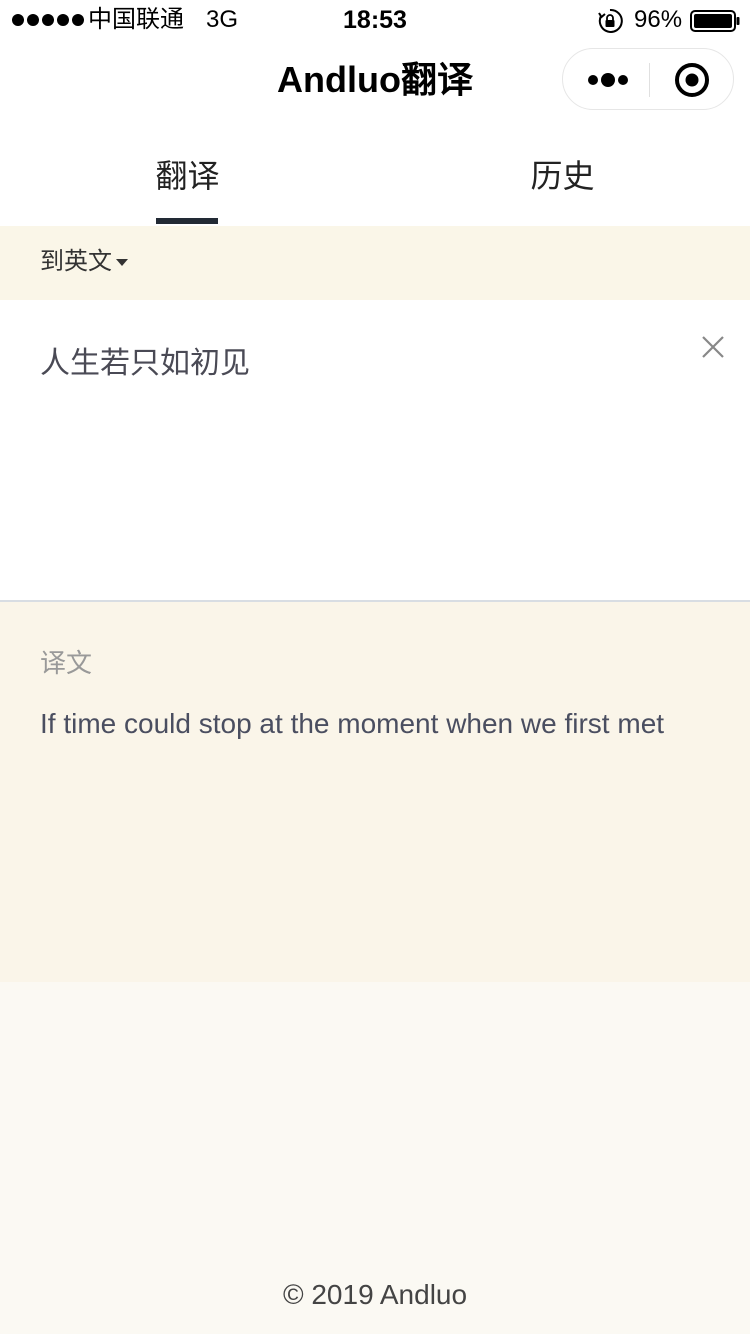  Describe the element at coordinates (187, 221) in the screenshot. I see `active-tab-indicator` at that location.